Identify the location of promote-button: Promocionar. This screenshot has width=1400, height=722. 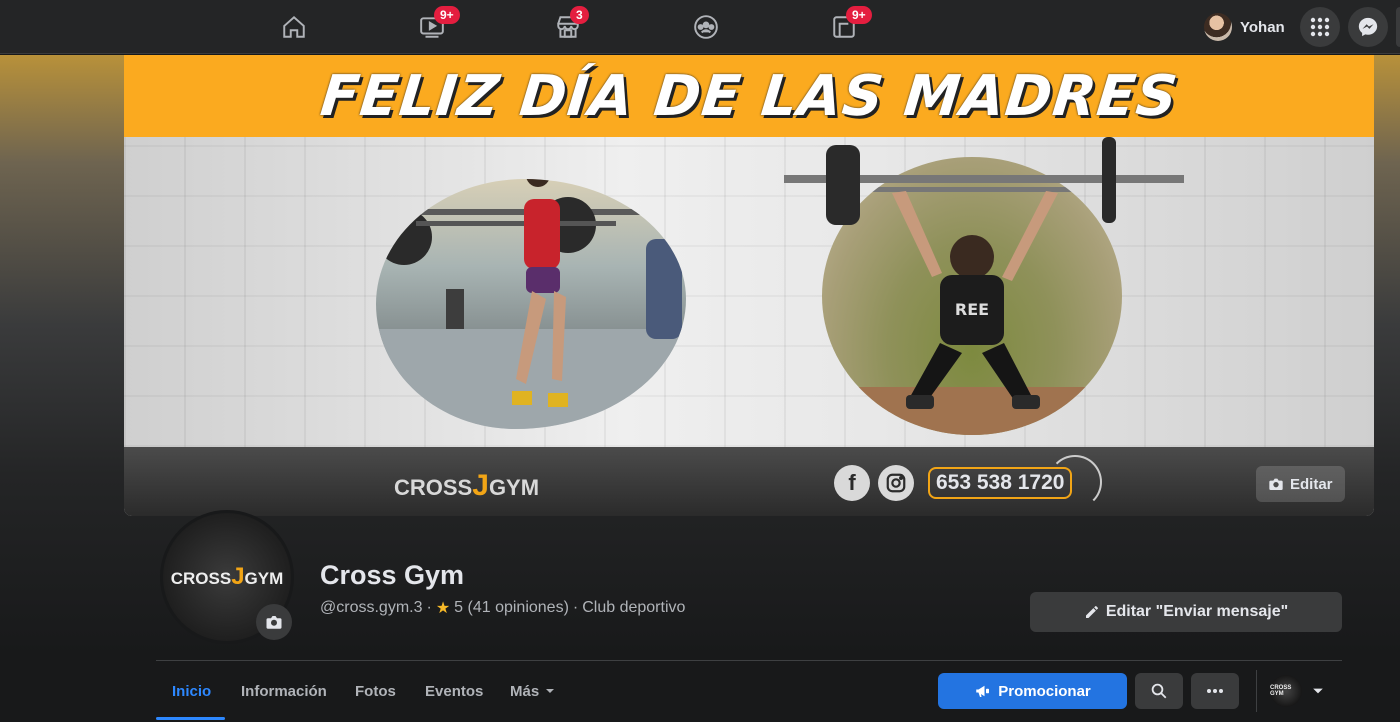
(1032, 691).